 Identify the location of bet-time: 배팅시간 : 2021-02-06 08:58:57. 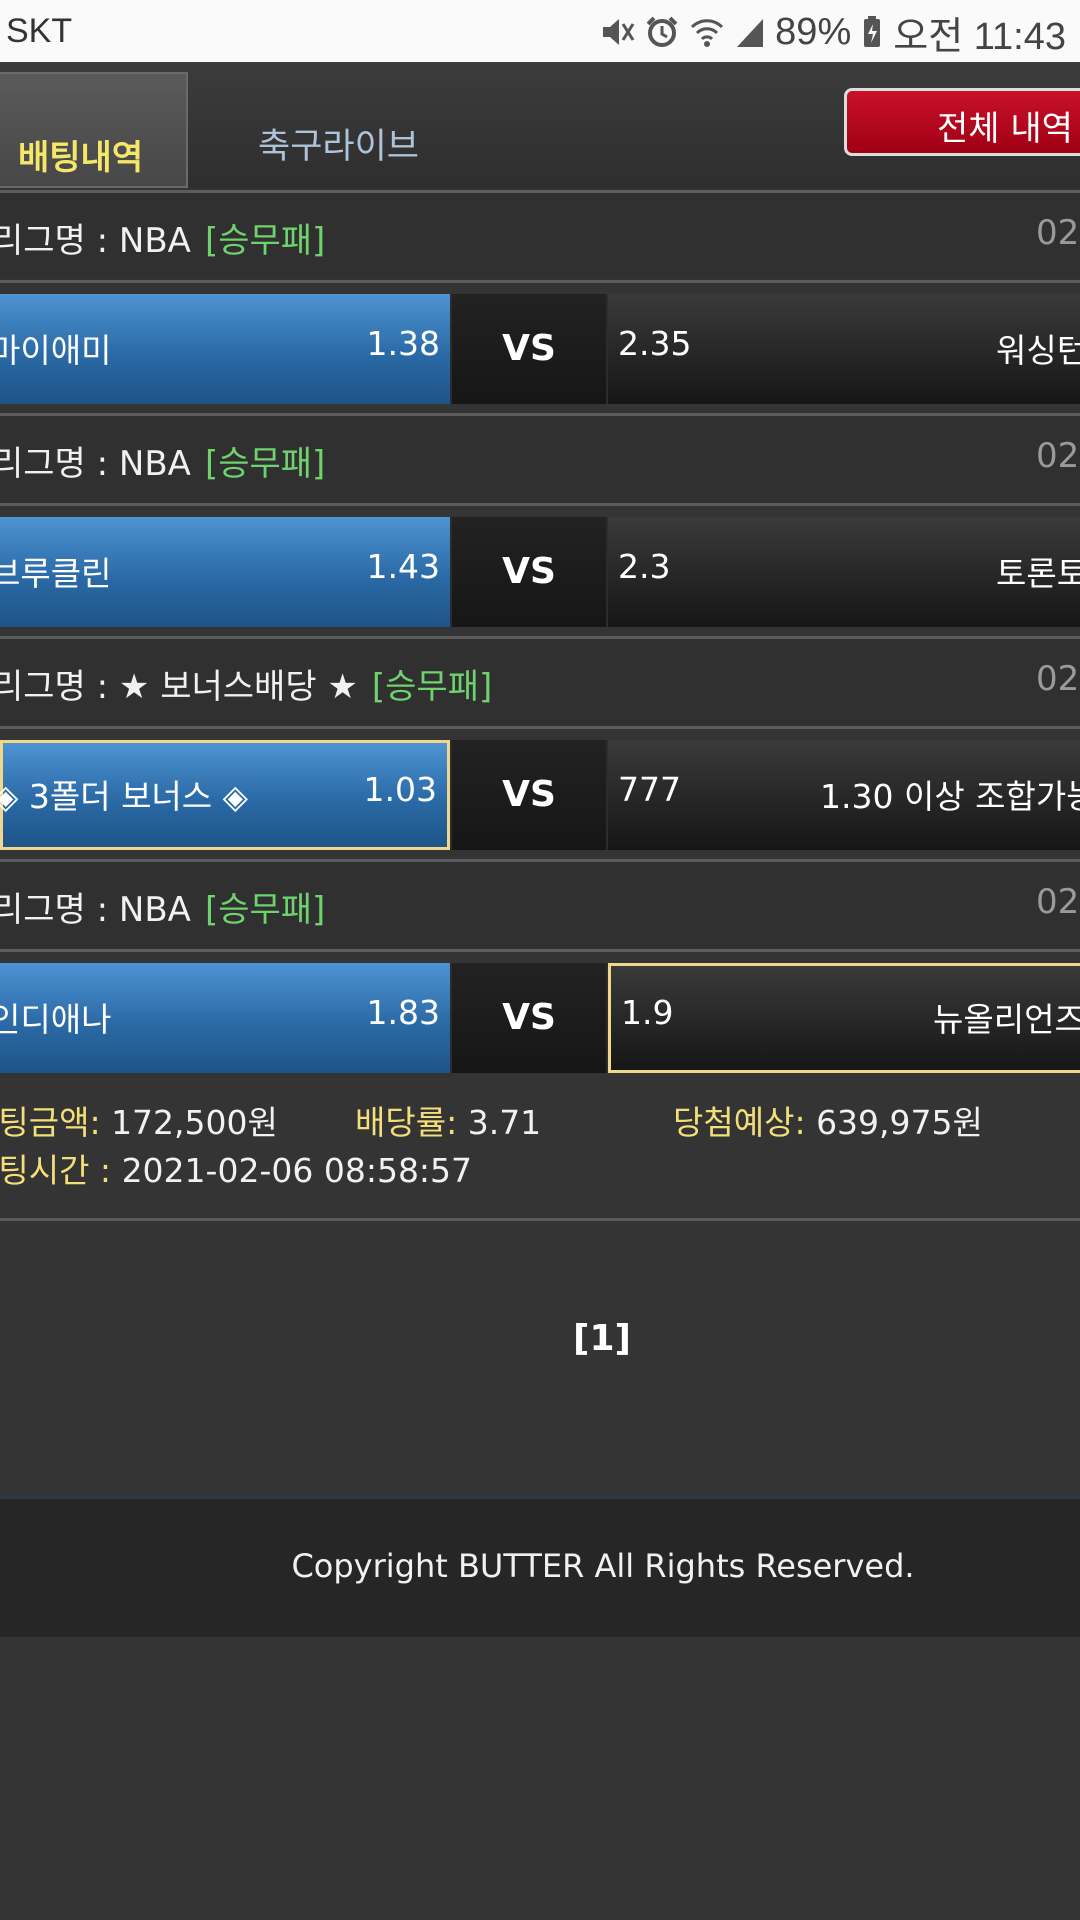
(236, 1170).